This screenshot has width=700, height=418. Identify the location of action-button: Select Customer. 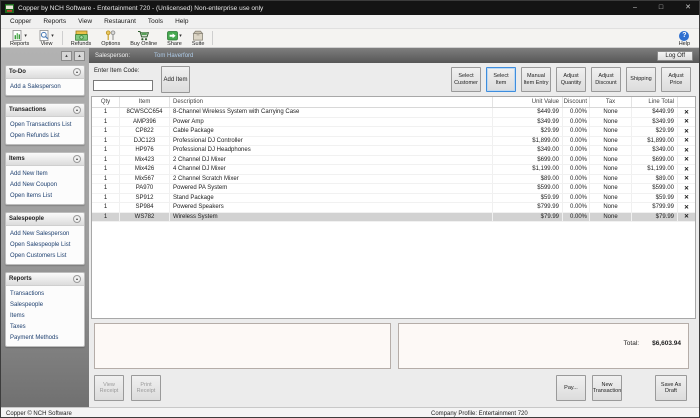
(466, 79).